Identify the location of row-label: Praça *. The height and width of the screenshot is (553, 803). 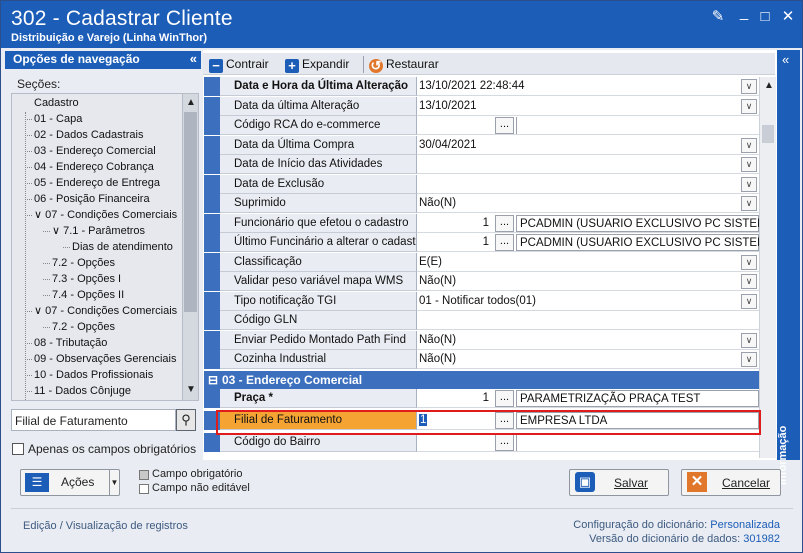
(318, 398).